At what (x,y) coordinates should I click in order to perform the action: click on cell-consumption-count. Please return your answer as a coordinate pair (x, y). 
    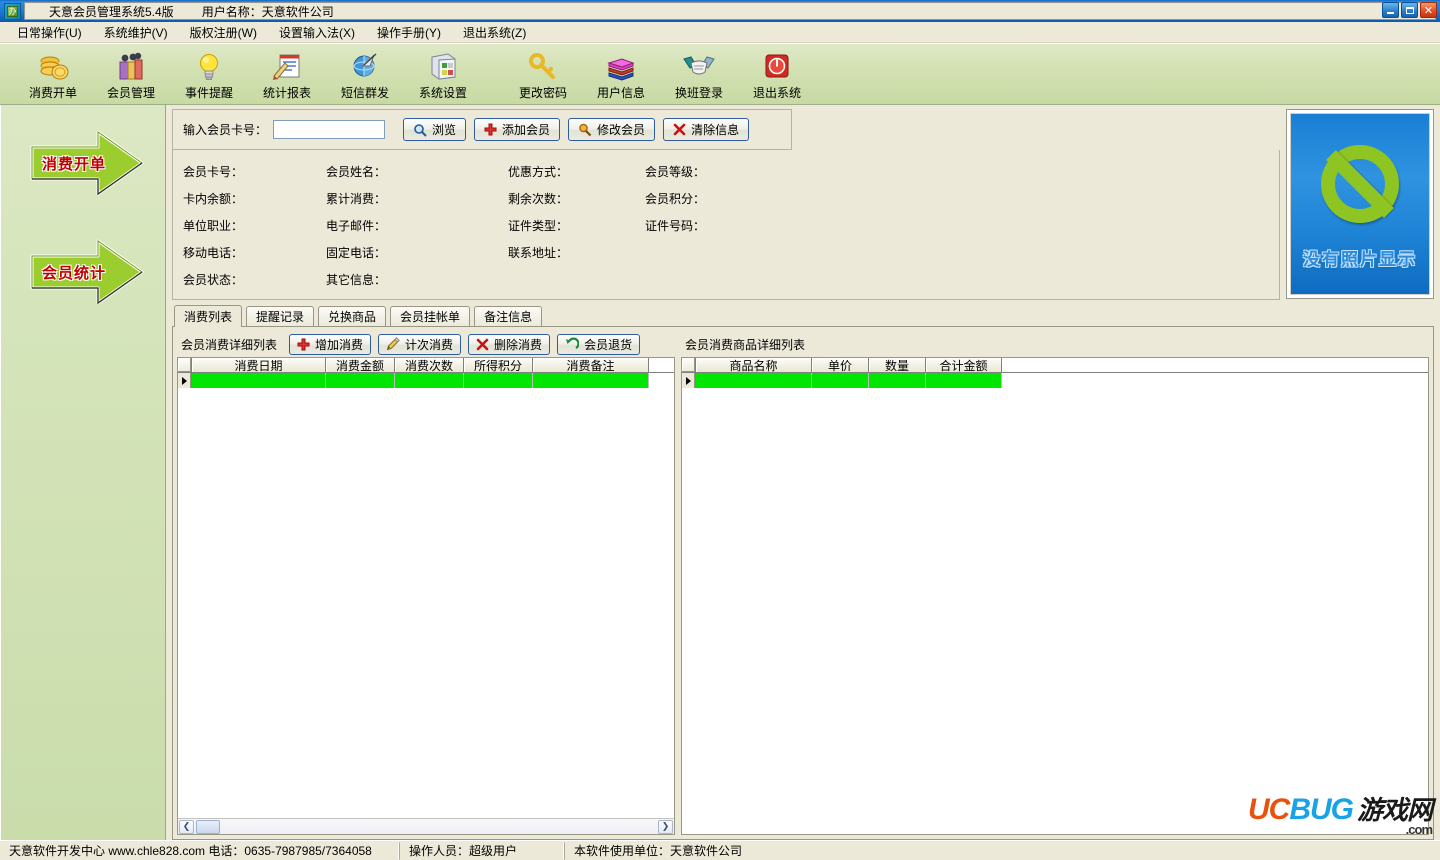
    Looking at the image, I should click on (429, 380).